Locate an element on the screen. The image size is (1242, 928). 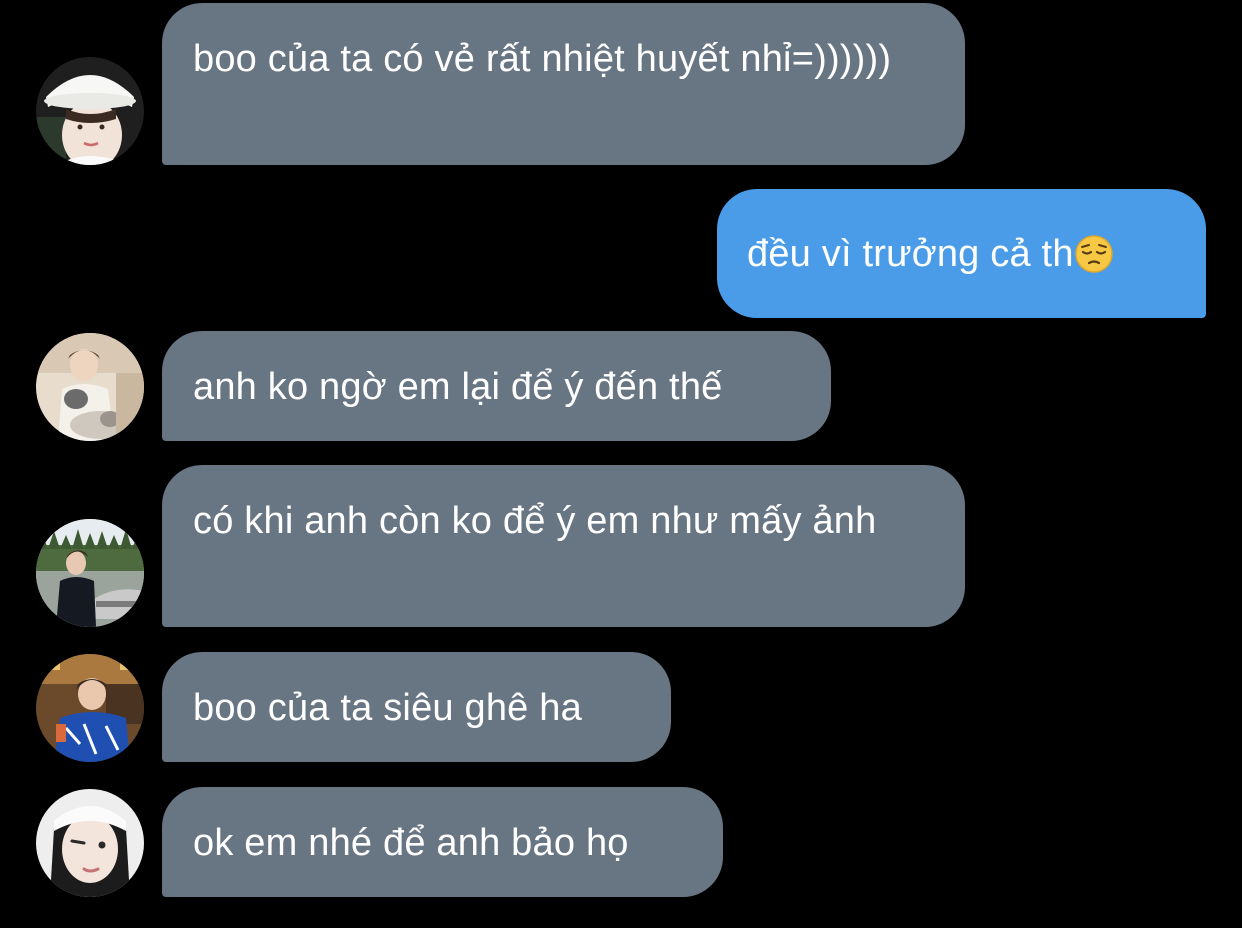
avatar-with-cat-icon is located at coordinates (90, 387).